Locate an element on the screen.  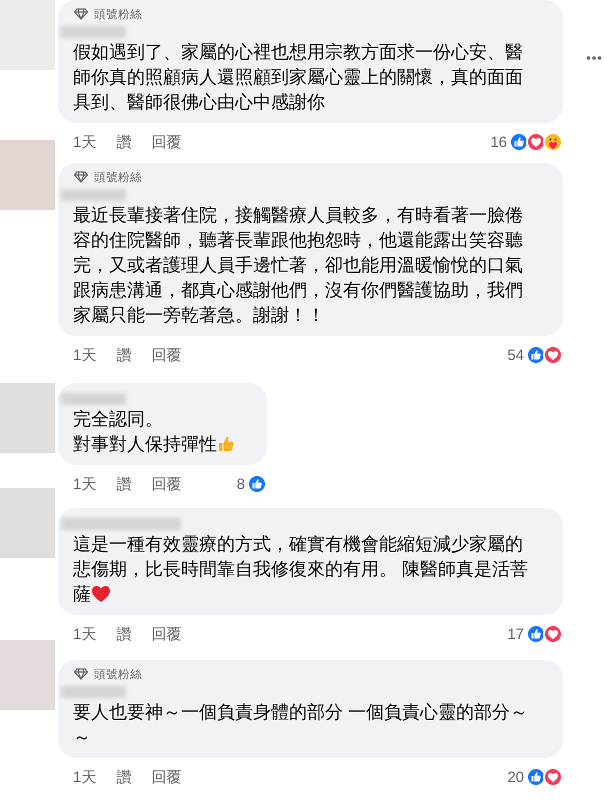
reaction-count: 17 is located at coordinates (515, 634).